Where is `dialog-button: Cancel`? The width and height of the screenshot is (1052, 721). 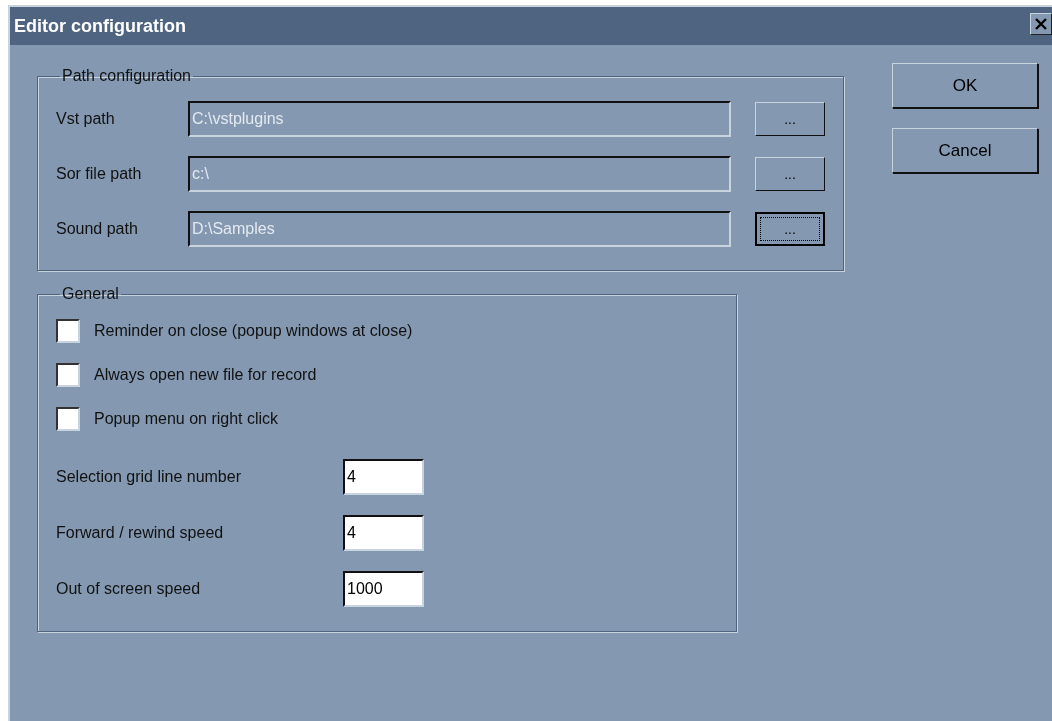 dialog-button: Cancel is located at coordinates (965, 150).